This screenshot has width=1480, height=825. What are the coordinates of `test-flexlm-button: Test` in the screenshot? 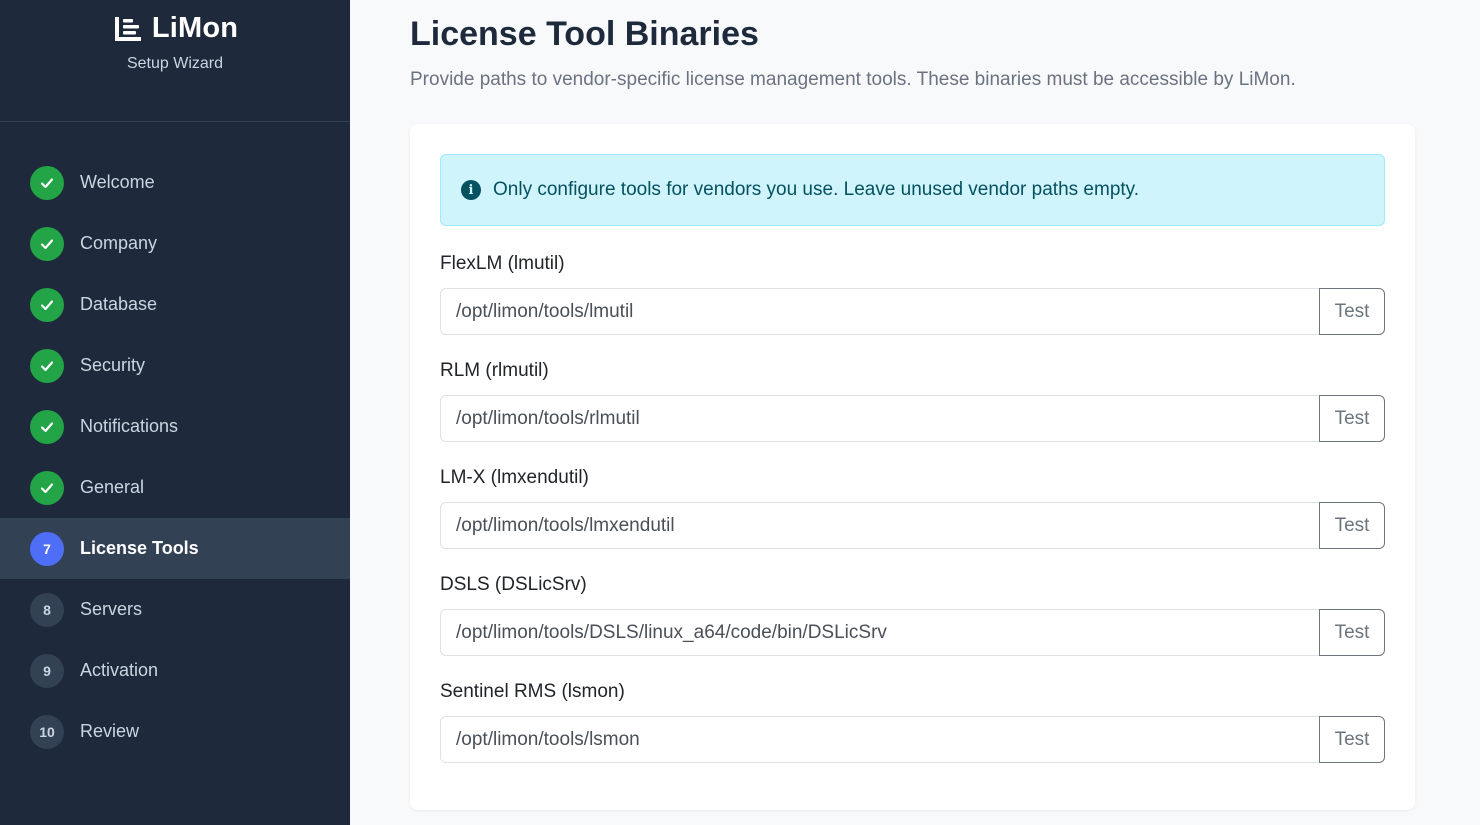 It's located at (1352, 311).